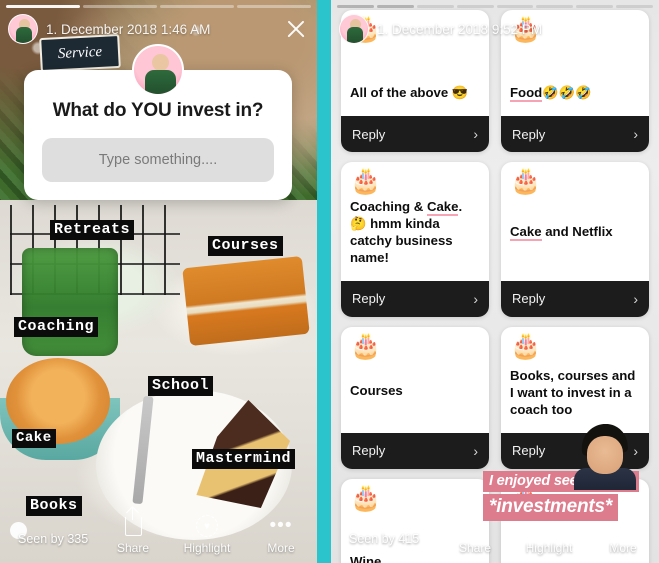  What do you see at coordinates (181, 386) in the screenshot?
I see `story-text-tag: School` at bounding box center [181, 386].